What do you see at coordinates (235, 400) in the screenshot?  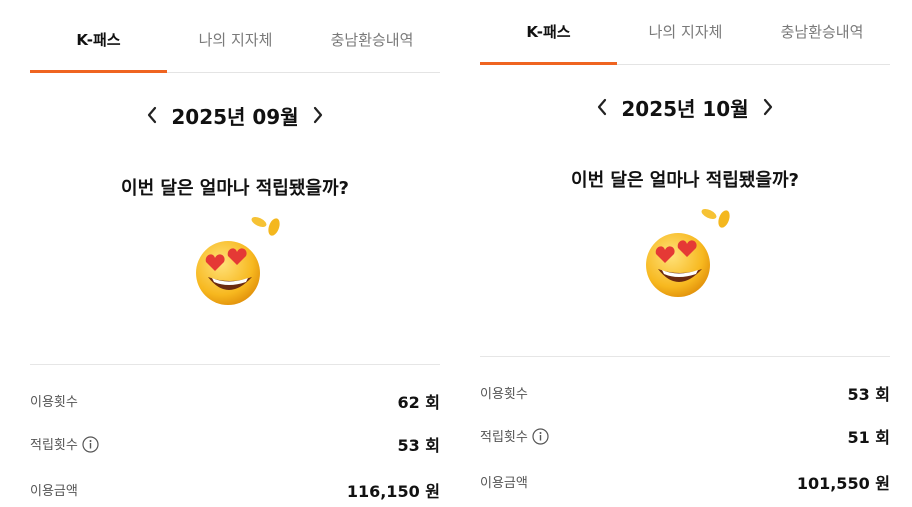 I see `stat-row-usage-count: 이용횟수 62 회` at bounding box center [235, 400].